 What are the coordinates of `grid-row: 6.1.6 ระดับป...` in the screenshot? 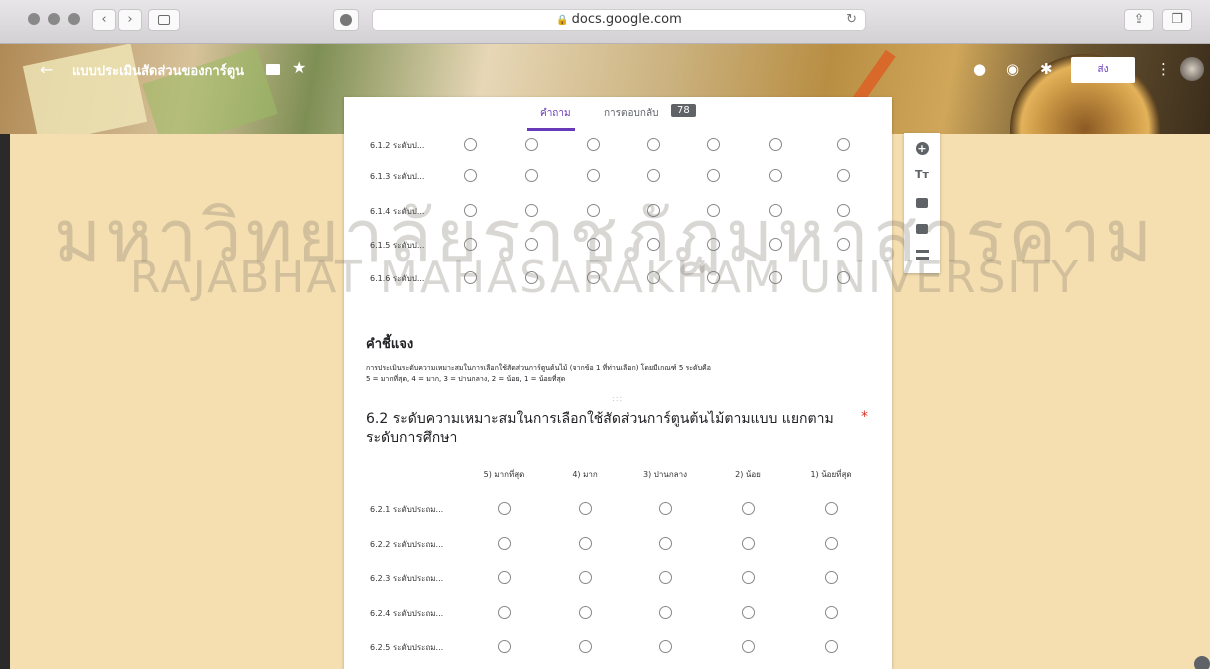 It's located at (618, 279).